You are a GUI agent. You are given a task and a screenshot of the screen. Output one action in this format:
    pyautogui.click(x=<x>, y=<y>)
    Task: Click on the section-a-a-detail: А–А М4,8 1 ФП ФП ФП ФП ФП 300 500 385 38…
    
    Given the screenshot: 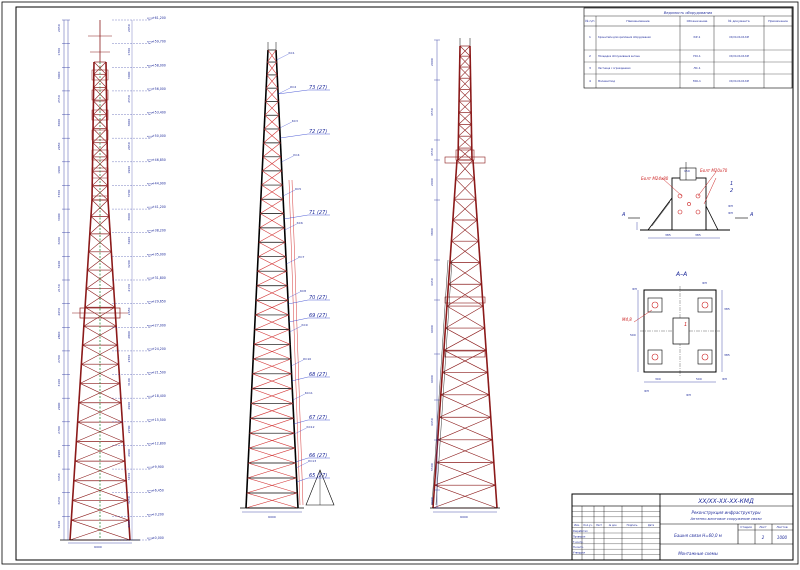 What is the action you would take?
    pyautogui.click(x=676, y=334)
    